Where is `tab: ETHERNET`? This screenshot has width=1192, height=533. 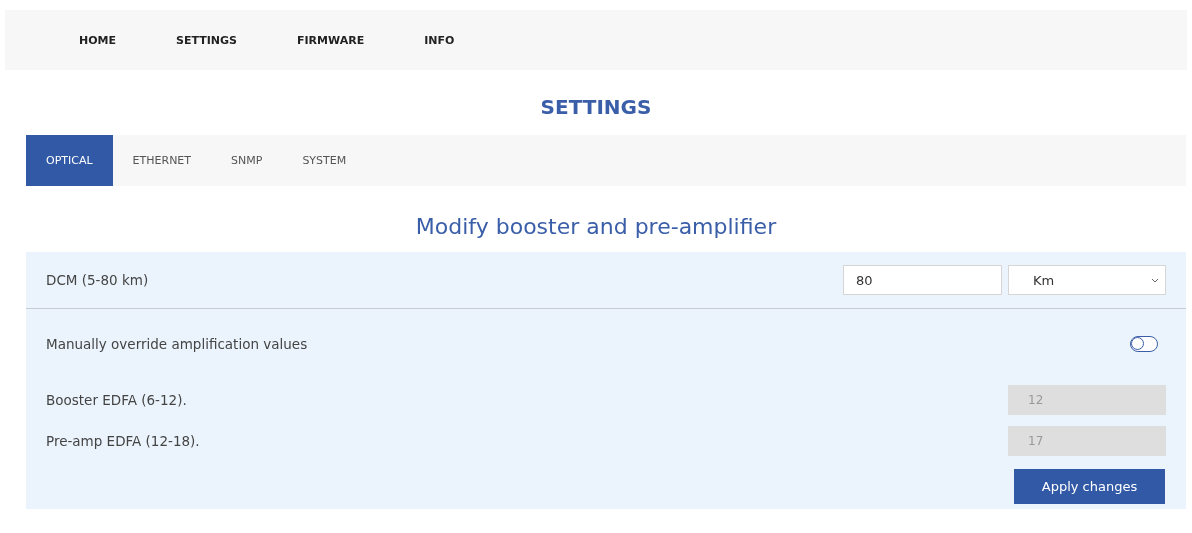
tab: ETHERNET is located at coordinates (162, 160).